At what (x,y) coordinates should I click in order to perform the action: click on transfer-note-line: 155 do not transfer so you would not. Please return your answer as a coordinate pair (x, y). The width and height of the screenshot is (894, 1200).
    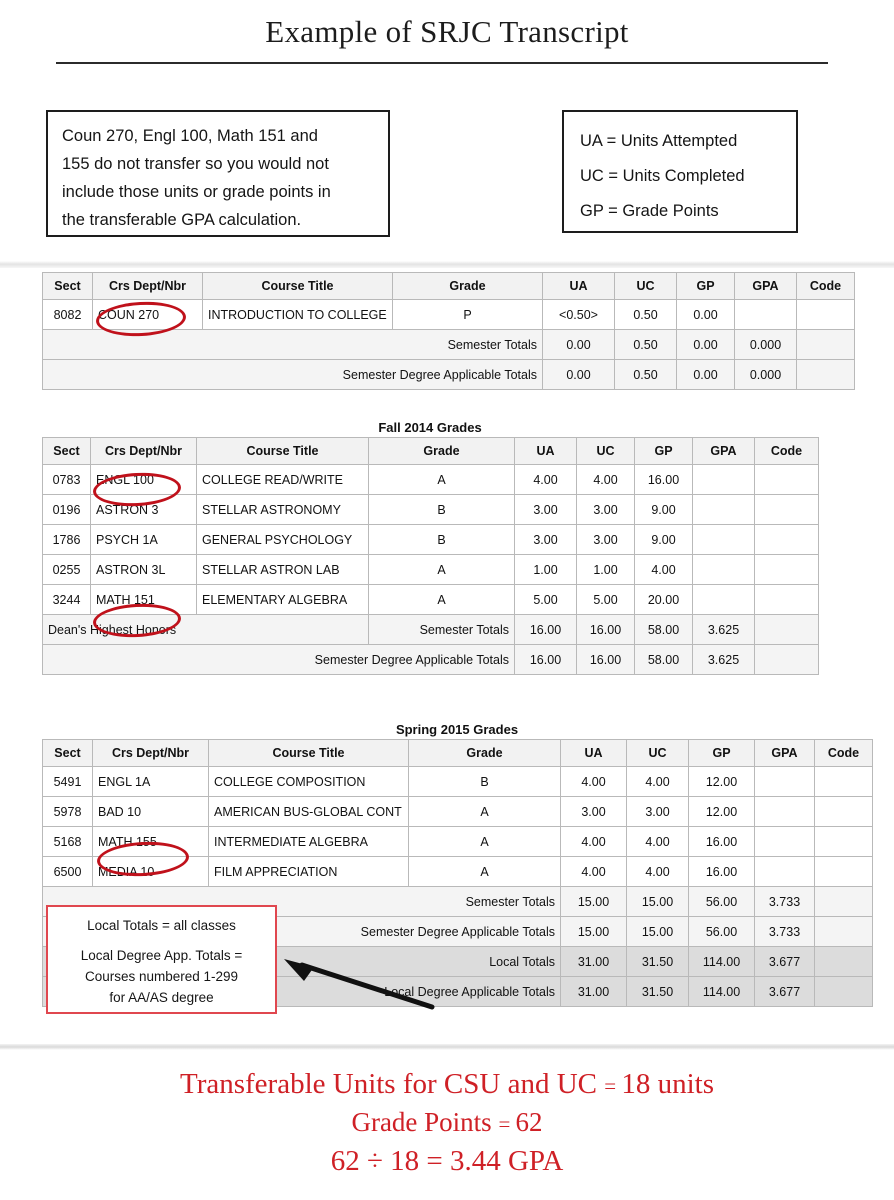
    Looking at the image, I should click on (195, 164).